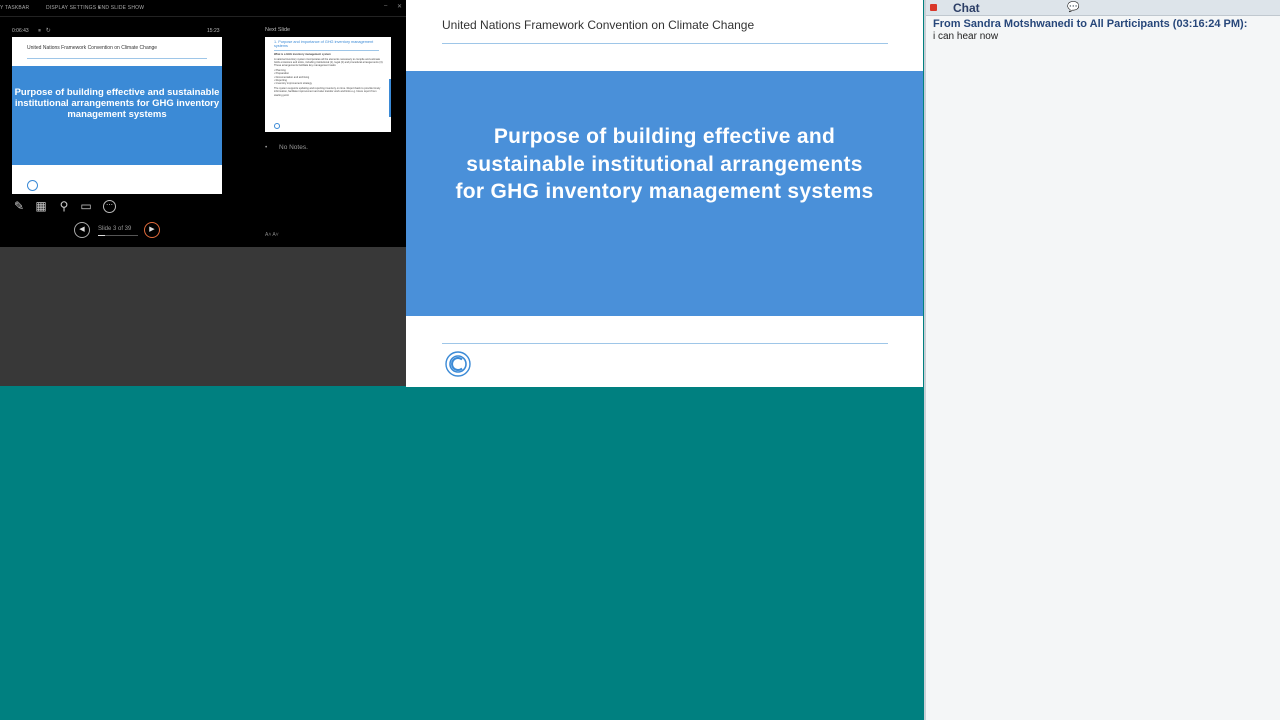 Image resolution: width=1280 pixels, height=720 pixels. Describe the element at coordinates (82, 230) in the screenshot. I see `previous-slide-button: ◀` at that location.